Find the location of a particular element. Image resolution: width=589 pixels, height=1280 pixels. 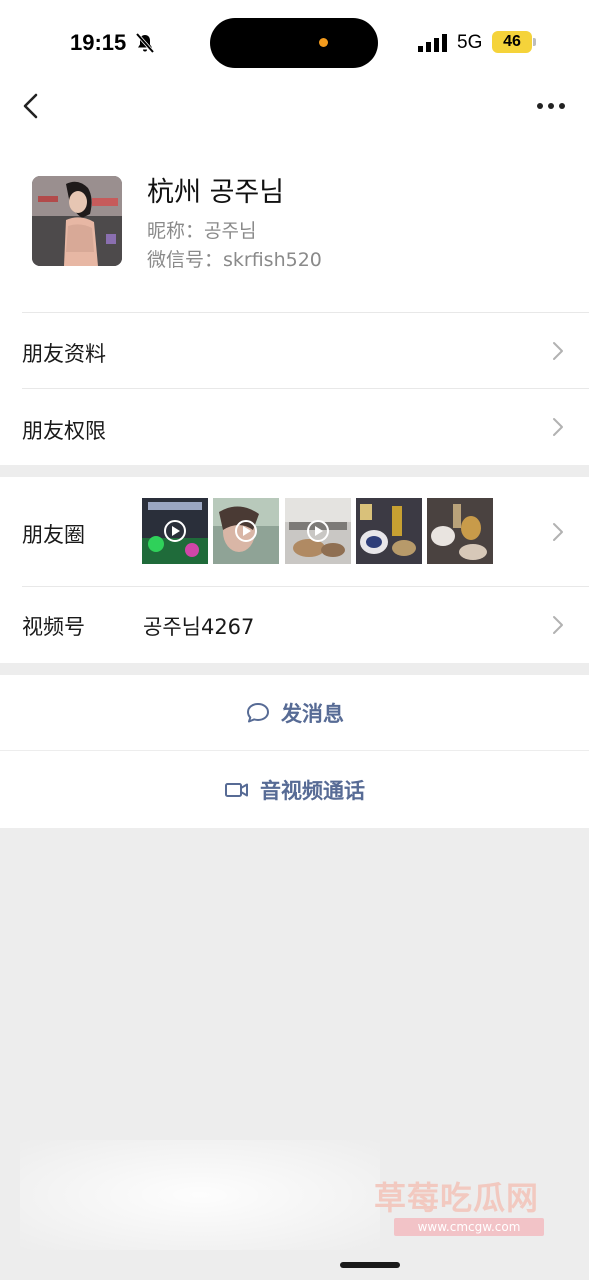

profile-nickname: 昵称：공주님 is located at coordinates (202, 231).